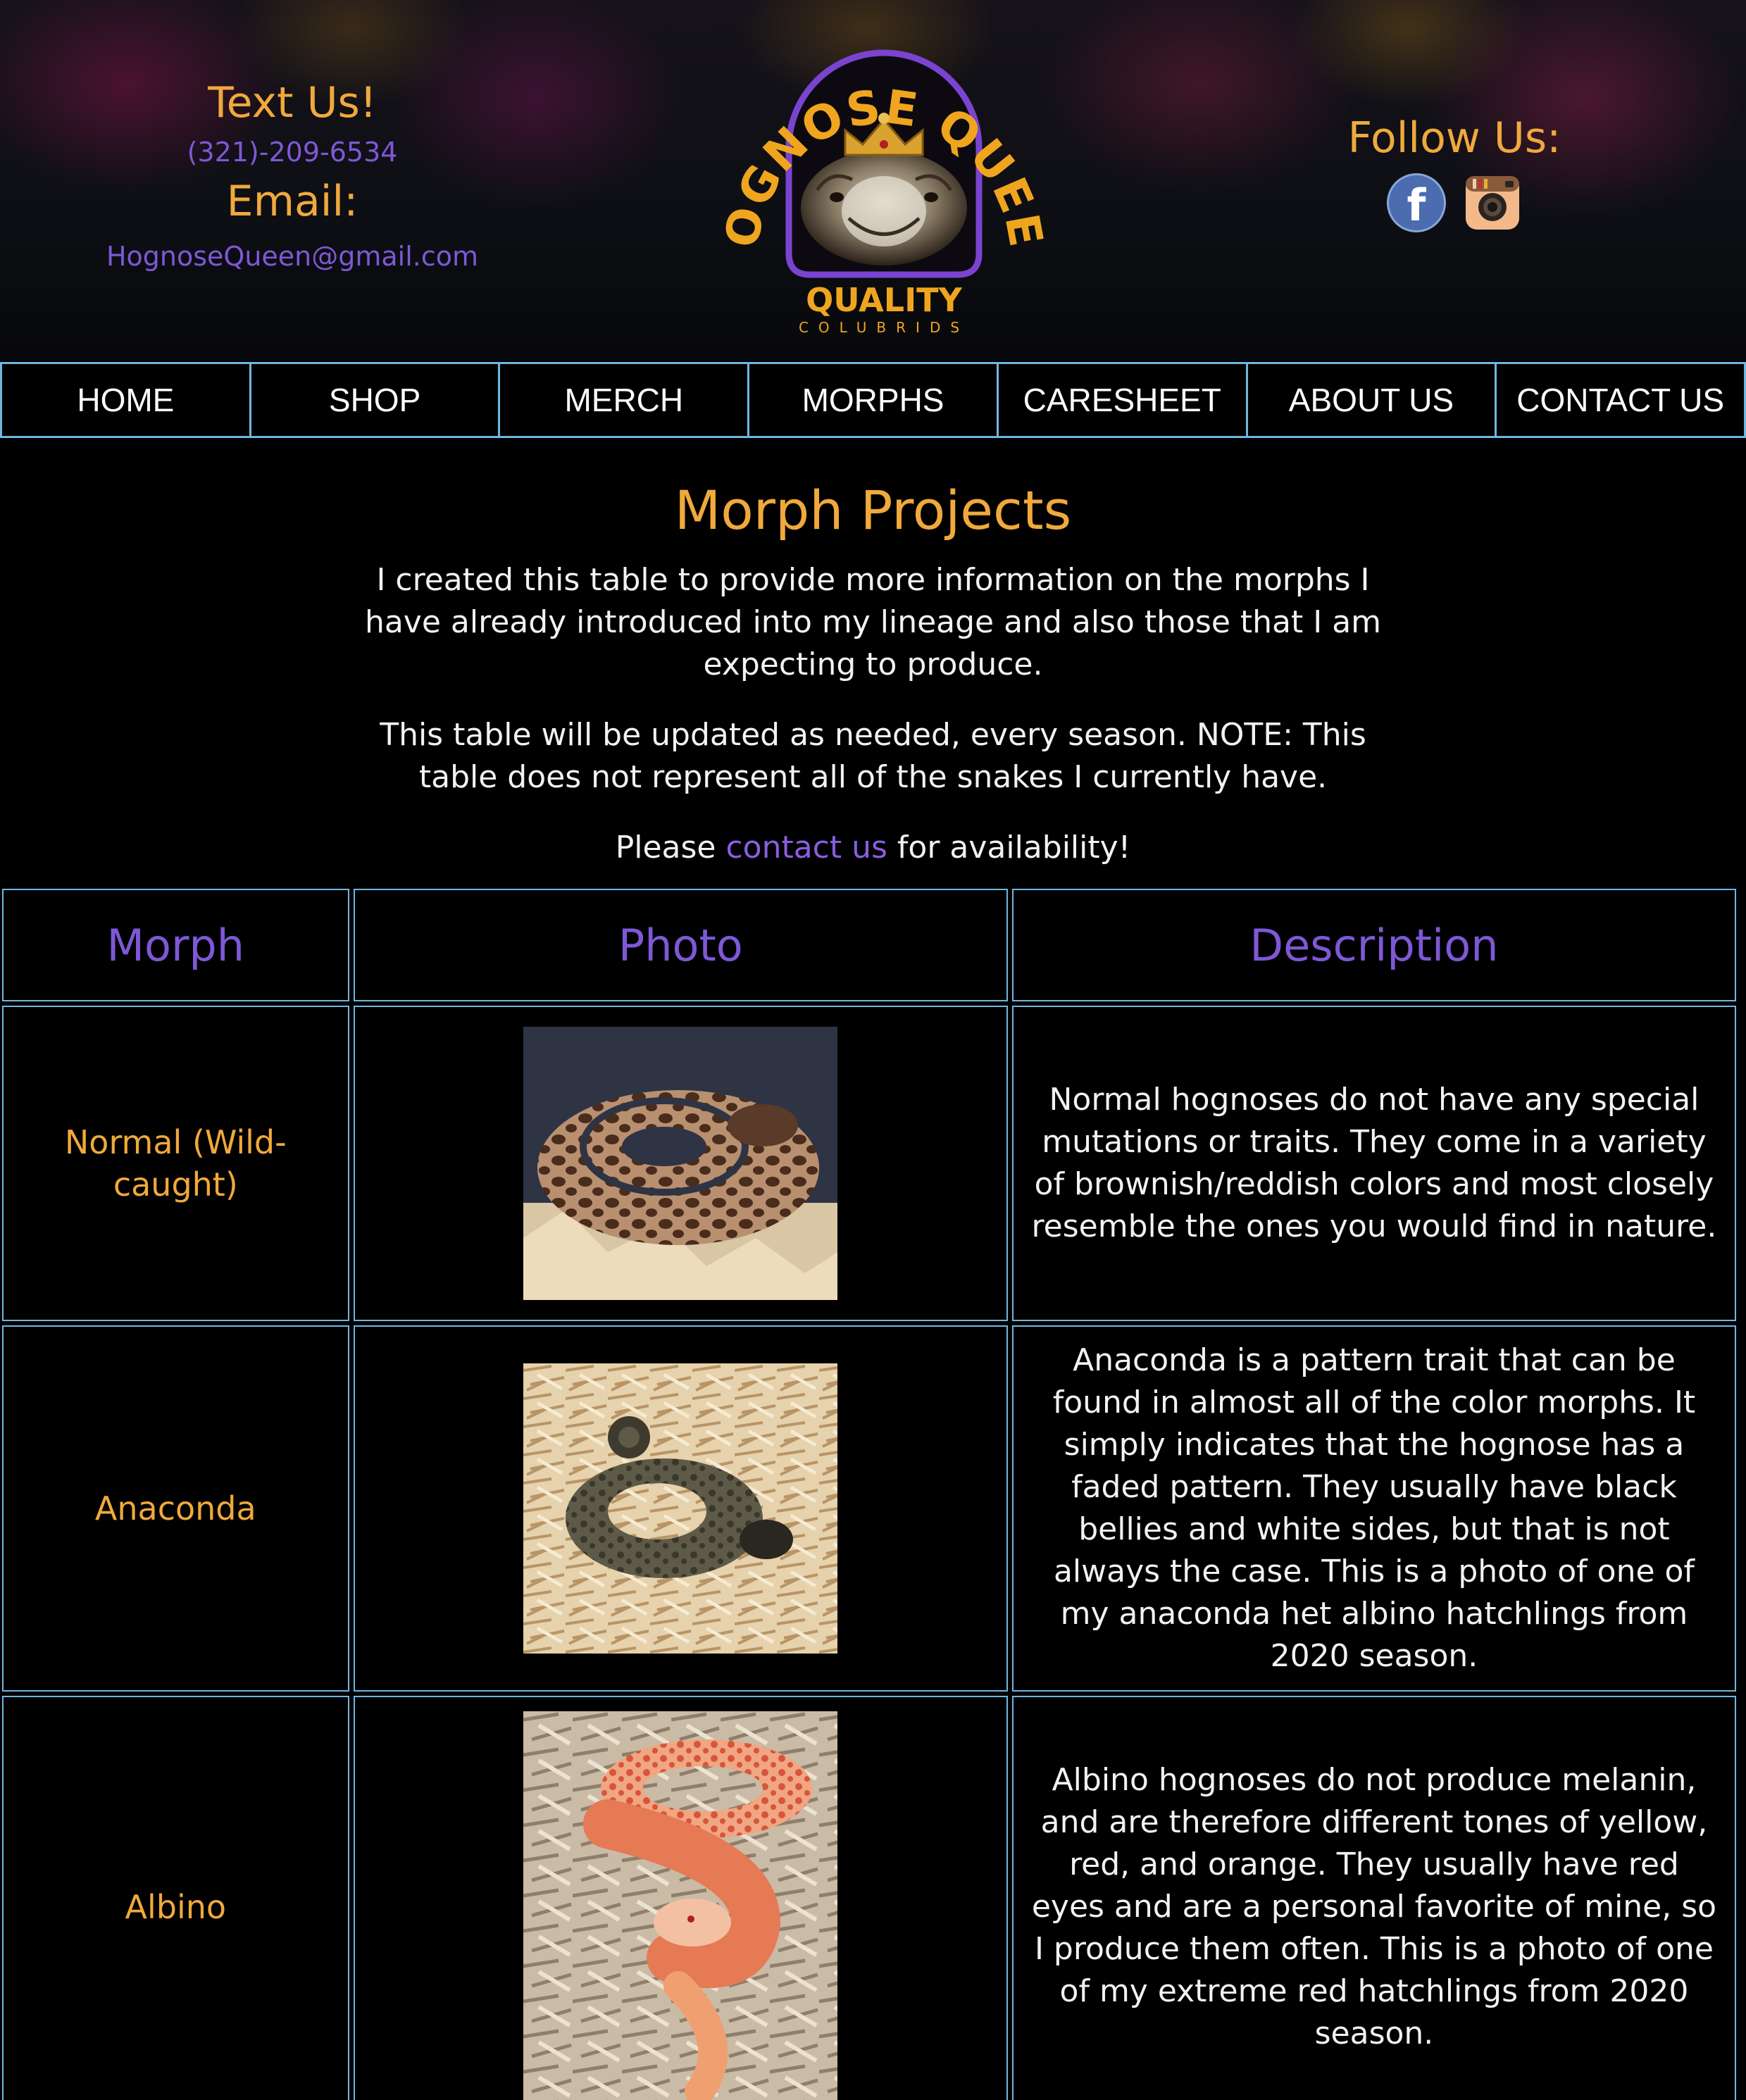 Image resolution: width=1746 pixels, height=2100 pixels. What do you see at coordinates (125, 400) in the screenshot?
I see `nav-home: HOME` at bounding box center [125, 400].